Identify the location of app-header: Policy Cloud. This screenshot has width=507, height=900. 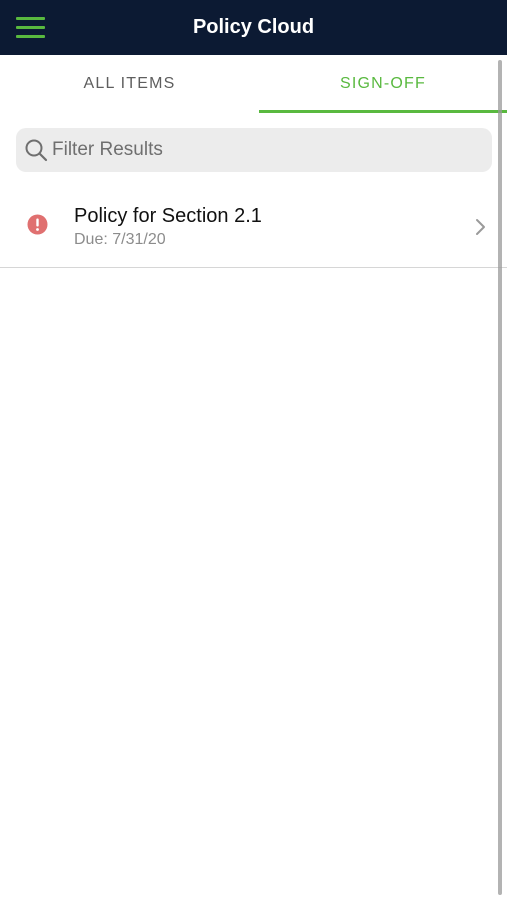
(253, 27).